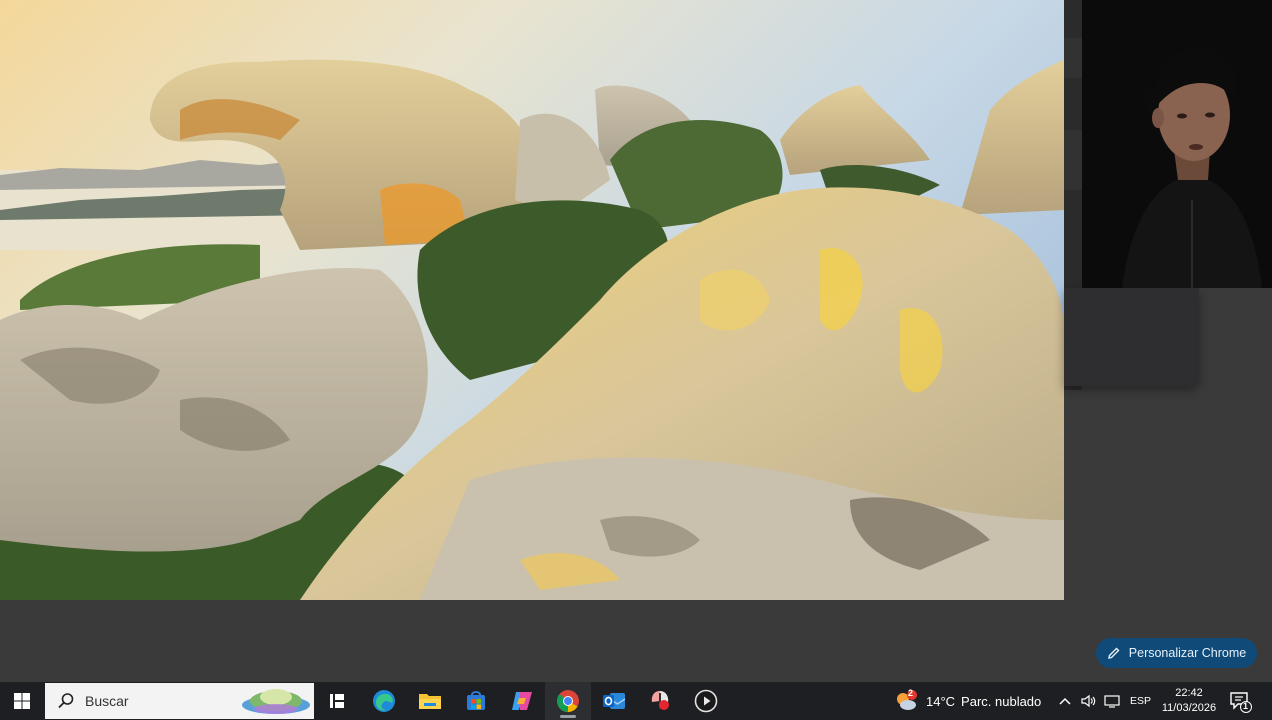  I want to click on copilot-icon, so click(522, 701).